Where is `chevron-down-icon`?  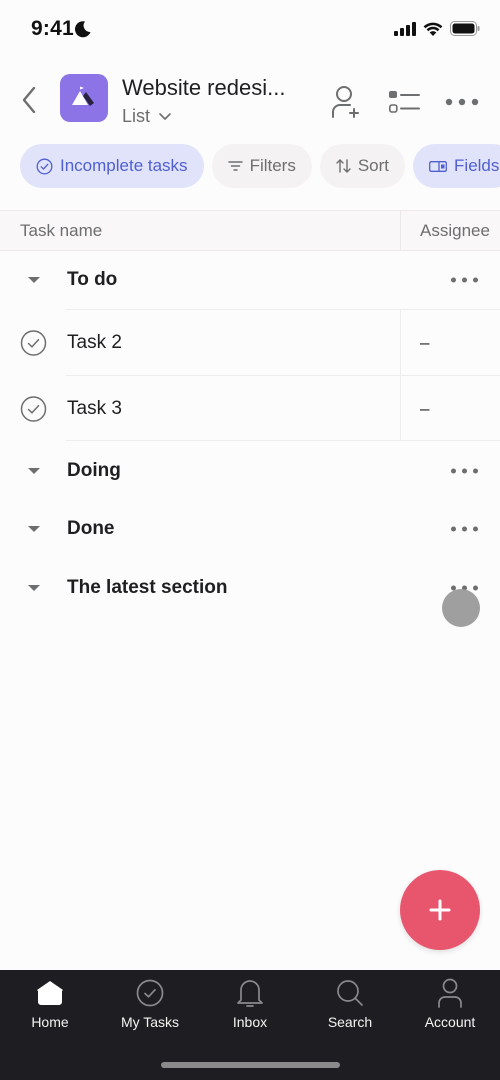 chevron-down-icon is located at coordinates (165, 116).